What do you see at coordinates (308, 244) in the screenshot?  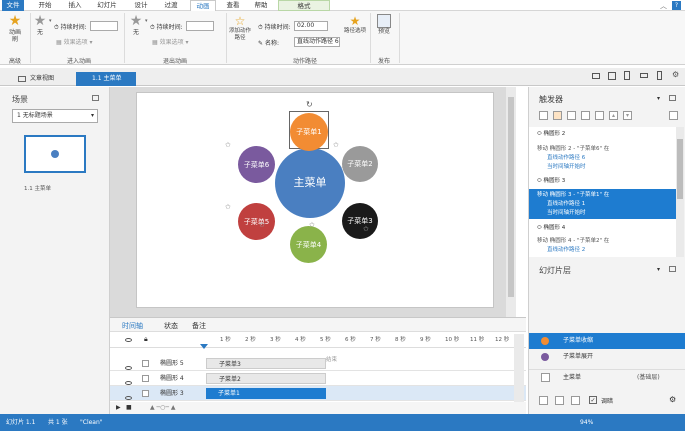 I see `submenu-4-circle: 子菜单4` at bounding box center [308, 244].